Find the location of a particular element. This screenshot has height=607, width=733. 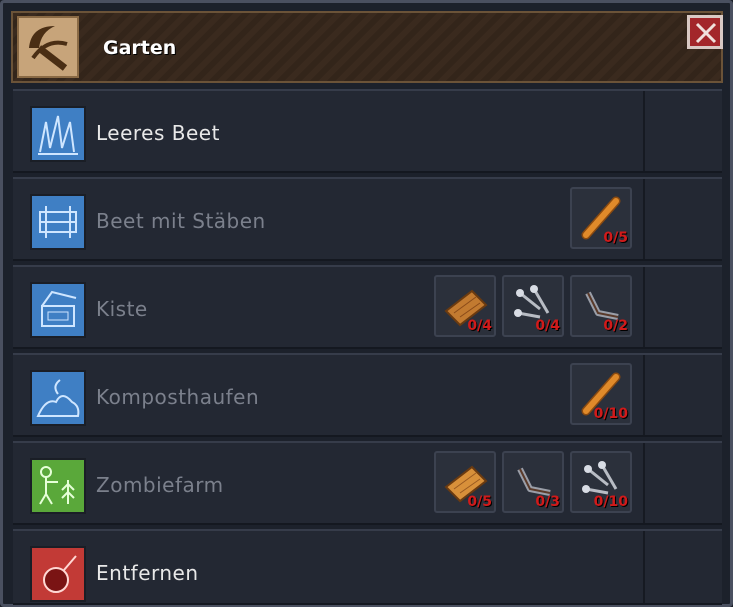

blueprint-grass-icon is located at coordinates (58, 134).